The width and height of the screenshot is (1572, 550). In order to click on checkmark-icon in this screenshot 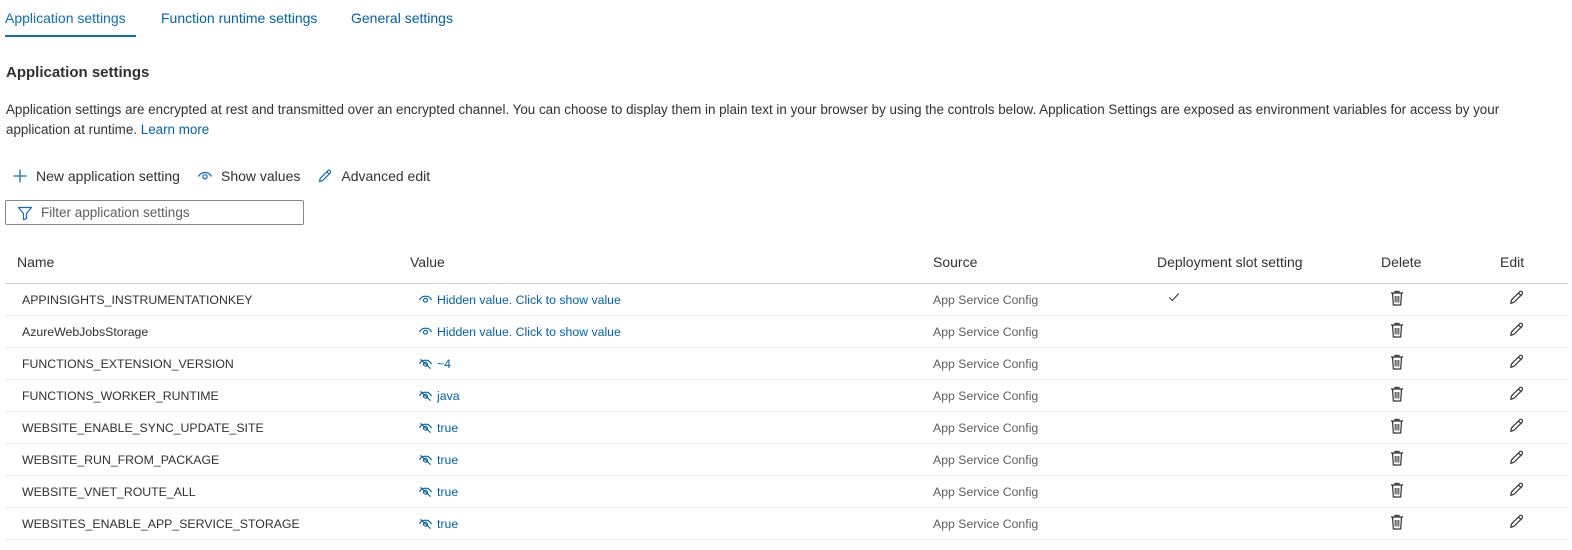, I will do `click(1174, 297)`.